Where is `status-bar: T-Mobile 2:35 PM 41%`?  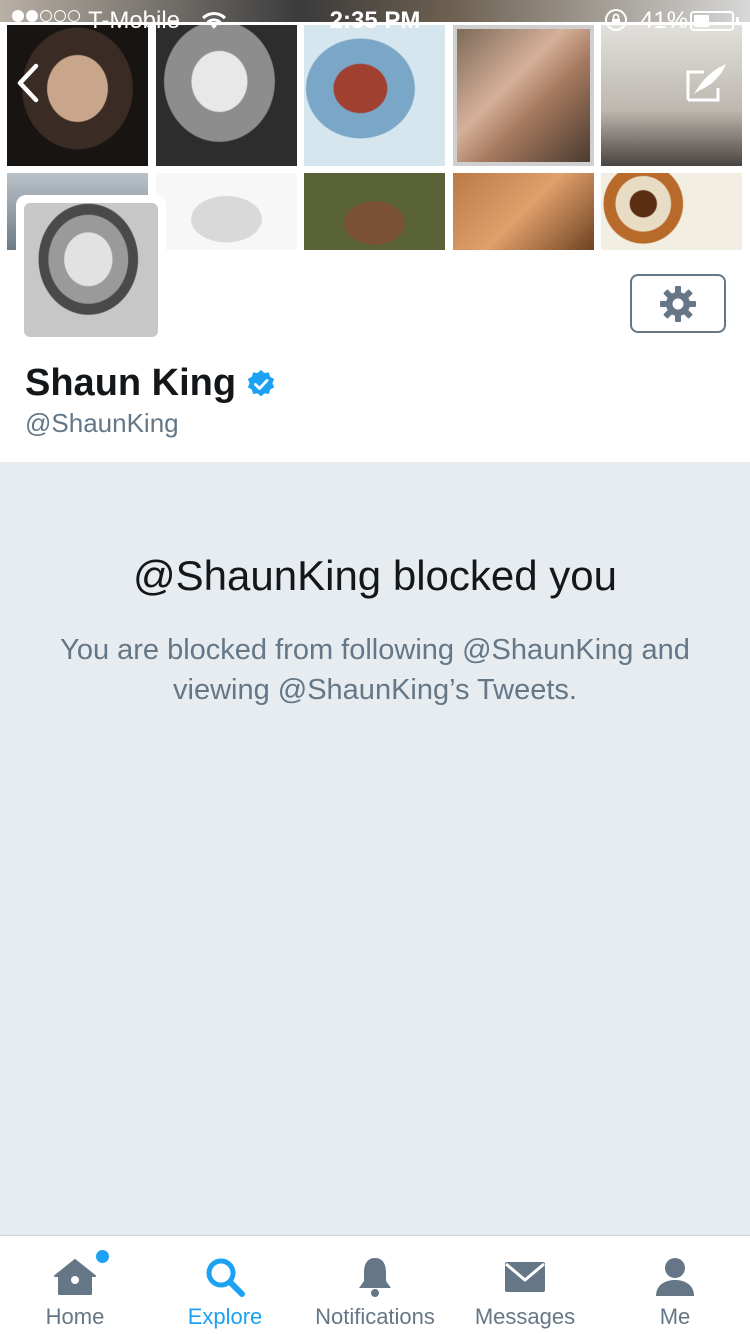 status-bar: T-Mobile 2:35 PM 41% is located at coordinates (375, 20).